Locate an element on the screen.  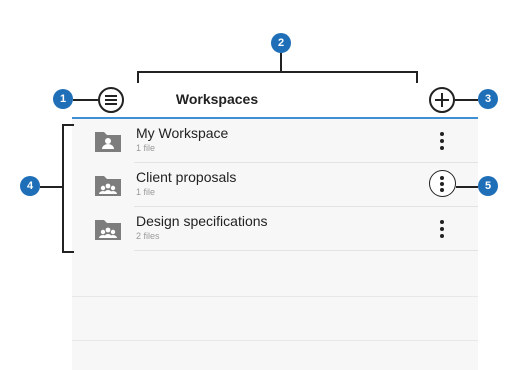
page-title: Workspaces is located at coordinates (217, 99).